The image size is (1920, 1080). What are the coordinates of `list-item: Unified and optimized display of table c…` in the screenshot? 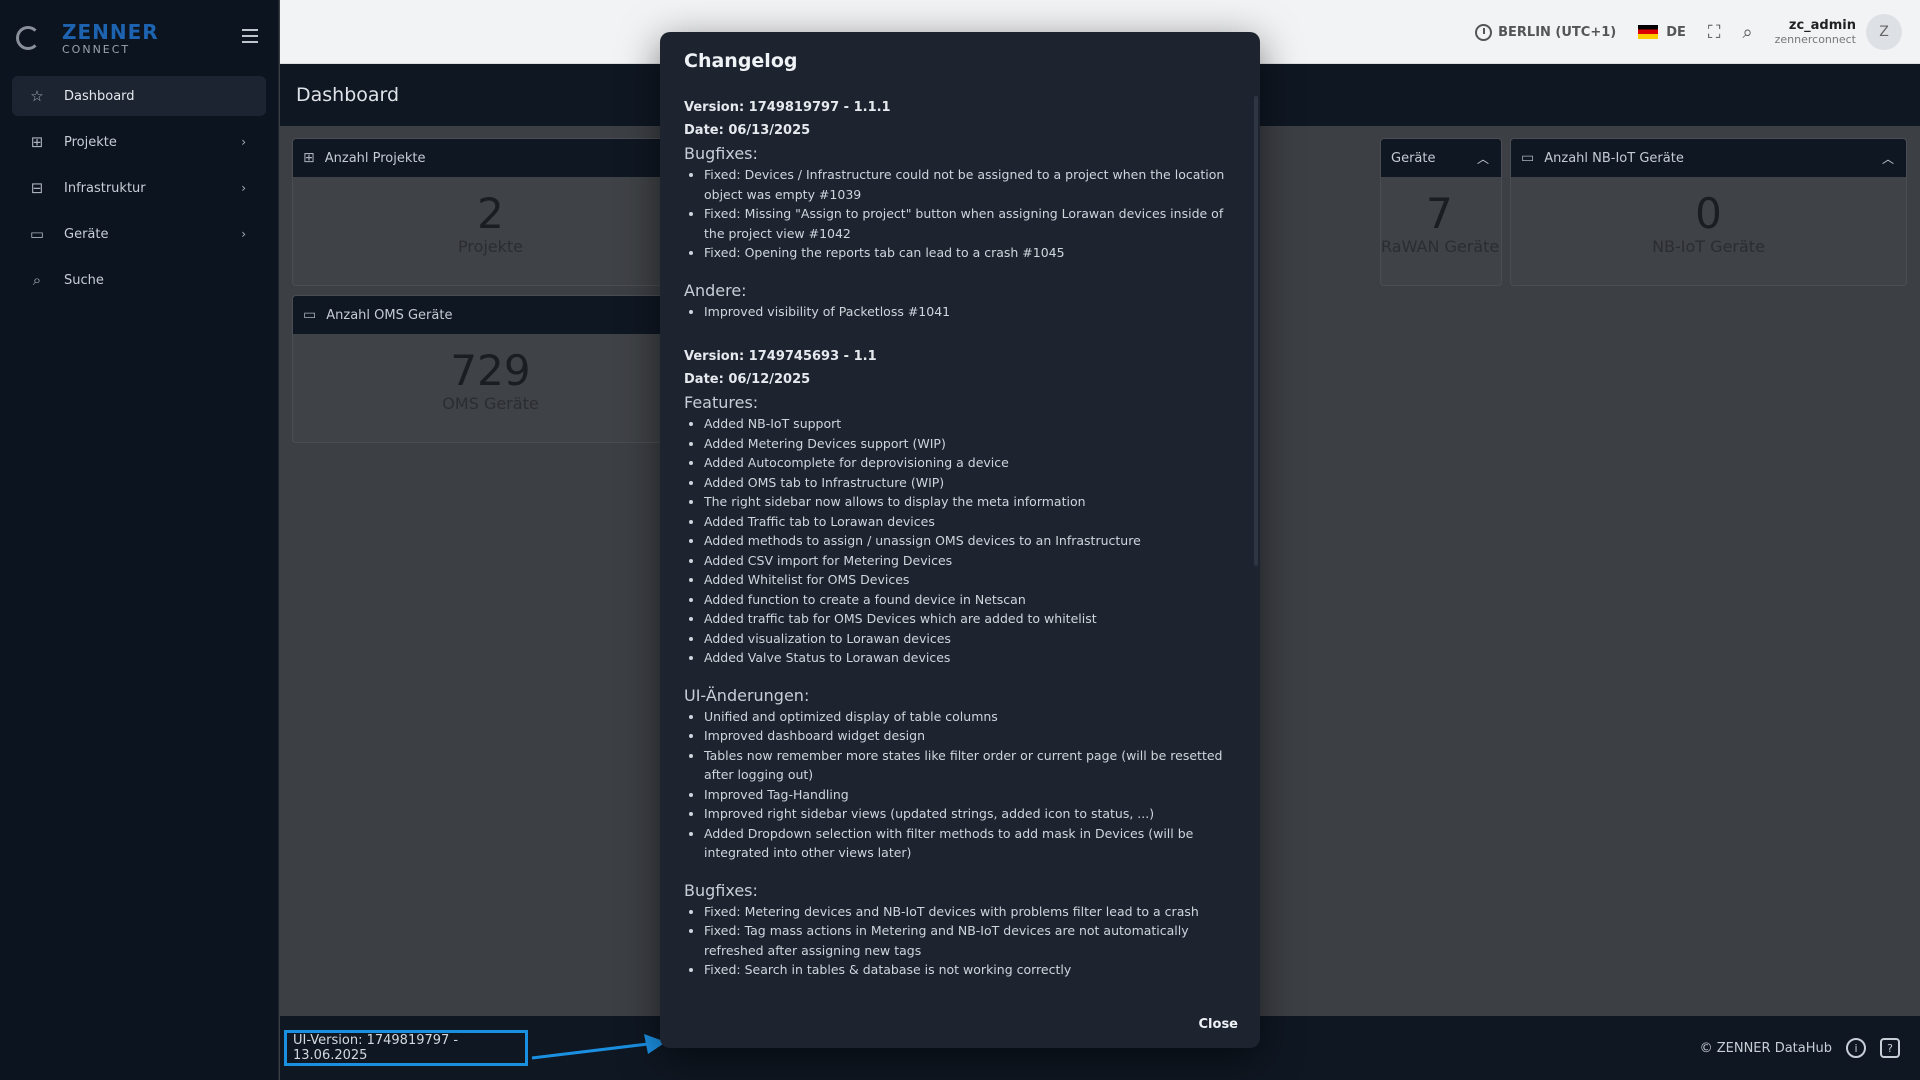 It's located at (970, 717).